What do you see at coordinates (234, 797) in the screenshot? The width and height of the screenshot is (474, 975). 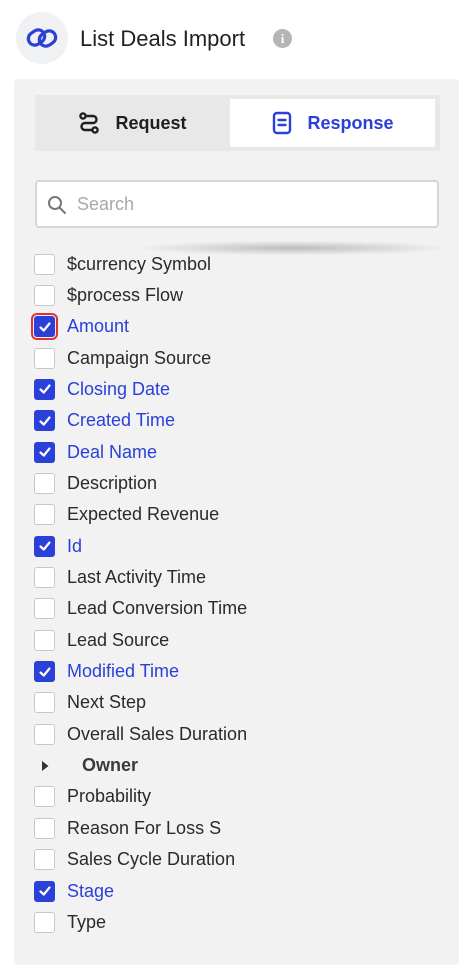 I see `field-row: Probability` at bounding box center [234, 797].